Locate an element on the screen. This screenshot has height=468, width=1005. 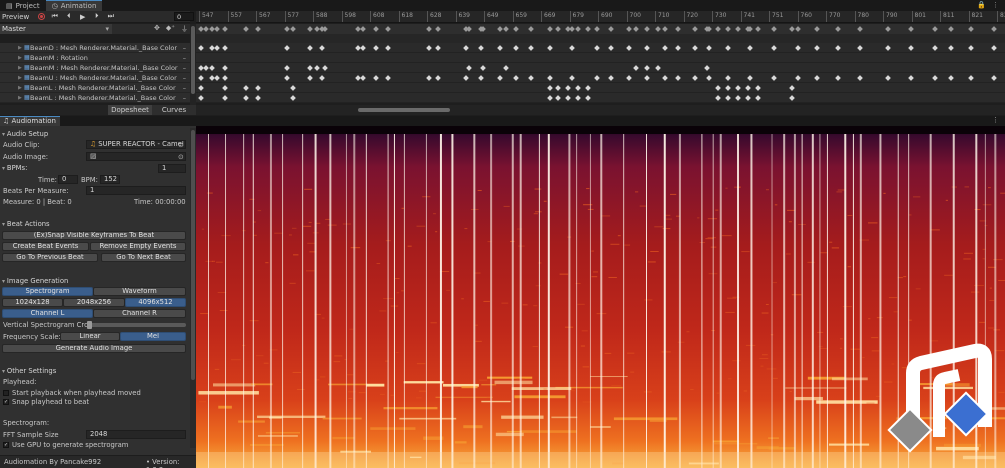
curves-tab: Curves is located at coordinates (174, 110).